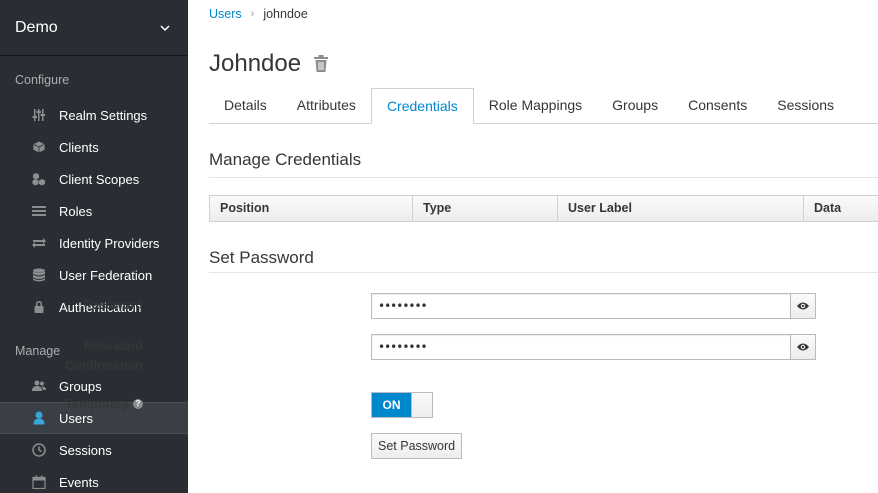 This screenshot has width=878, height=493. What do you see at coordinates (85, 450) in the screenshot?
I see `sidebar-item-label: Sessions` at bounding box center [85, 450].